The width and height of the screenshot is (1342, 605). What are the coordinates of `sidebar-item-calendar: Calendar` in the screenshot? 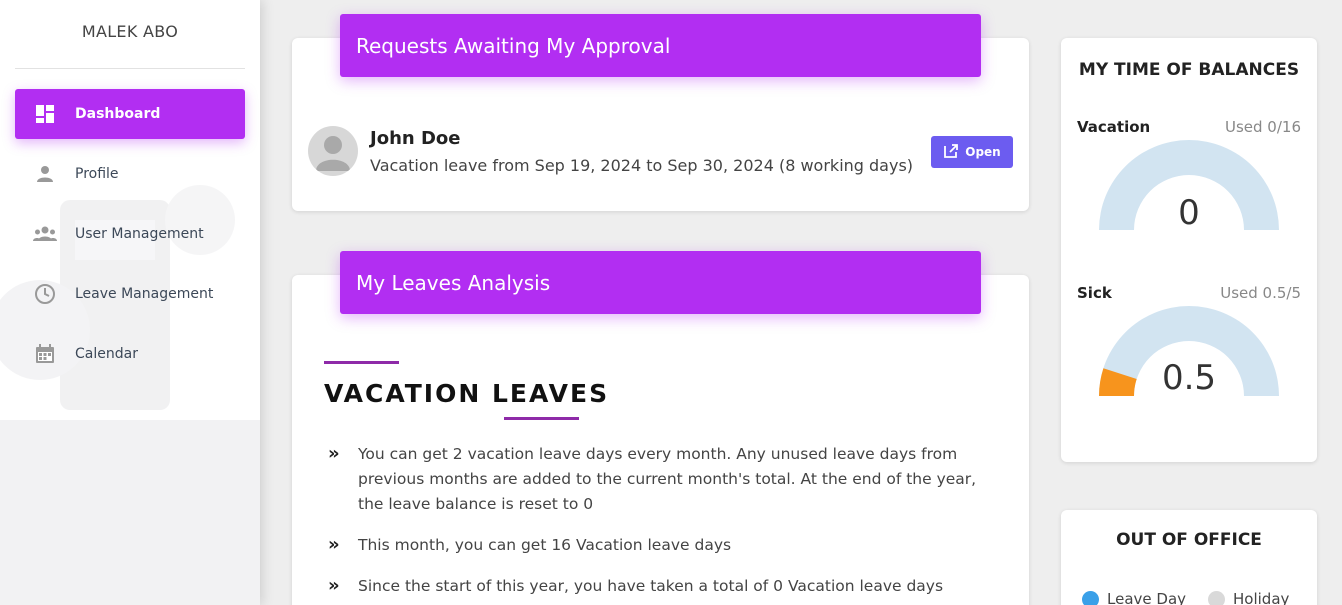 It's located at (130, 354).